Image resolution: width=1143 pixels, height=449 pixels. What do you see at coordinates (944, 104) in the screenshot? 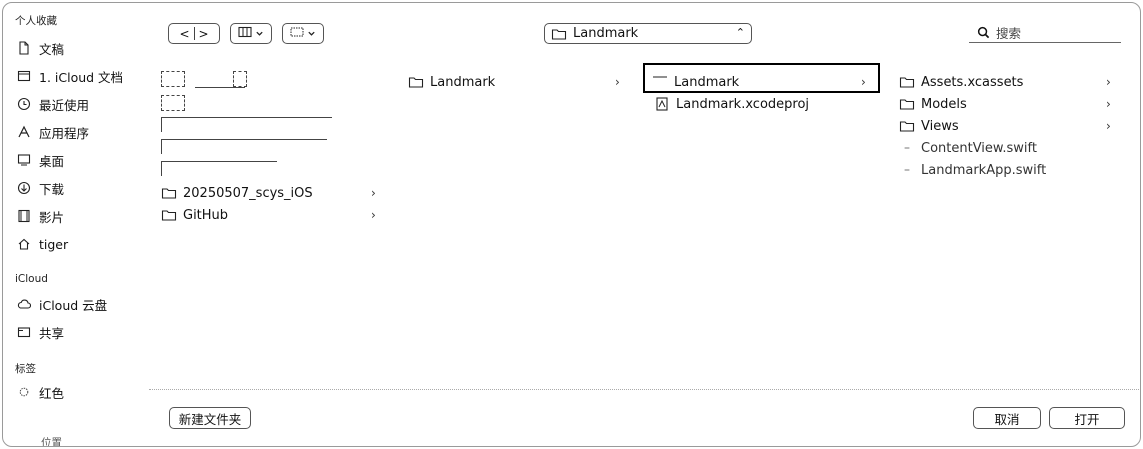
I see `item-label: Models` at bounding box center [944, 104].